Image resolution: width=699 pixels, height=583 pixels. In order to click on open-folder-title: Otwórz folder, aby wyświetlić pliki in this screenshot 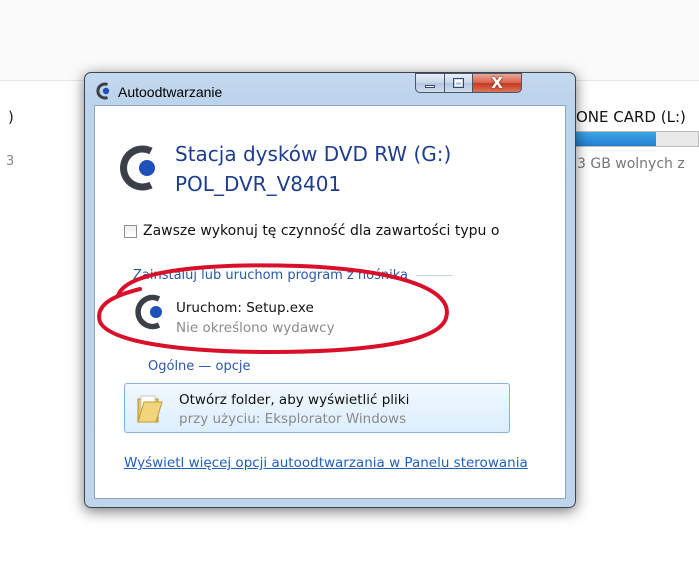, I will do `click(294, 400)`.